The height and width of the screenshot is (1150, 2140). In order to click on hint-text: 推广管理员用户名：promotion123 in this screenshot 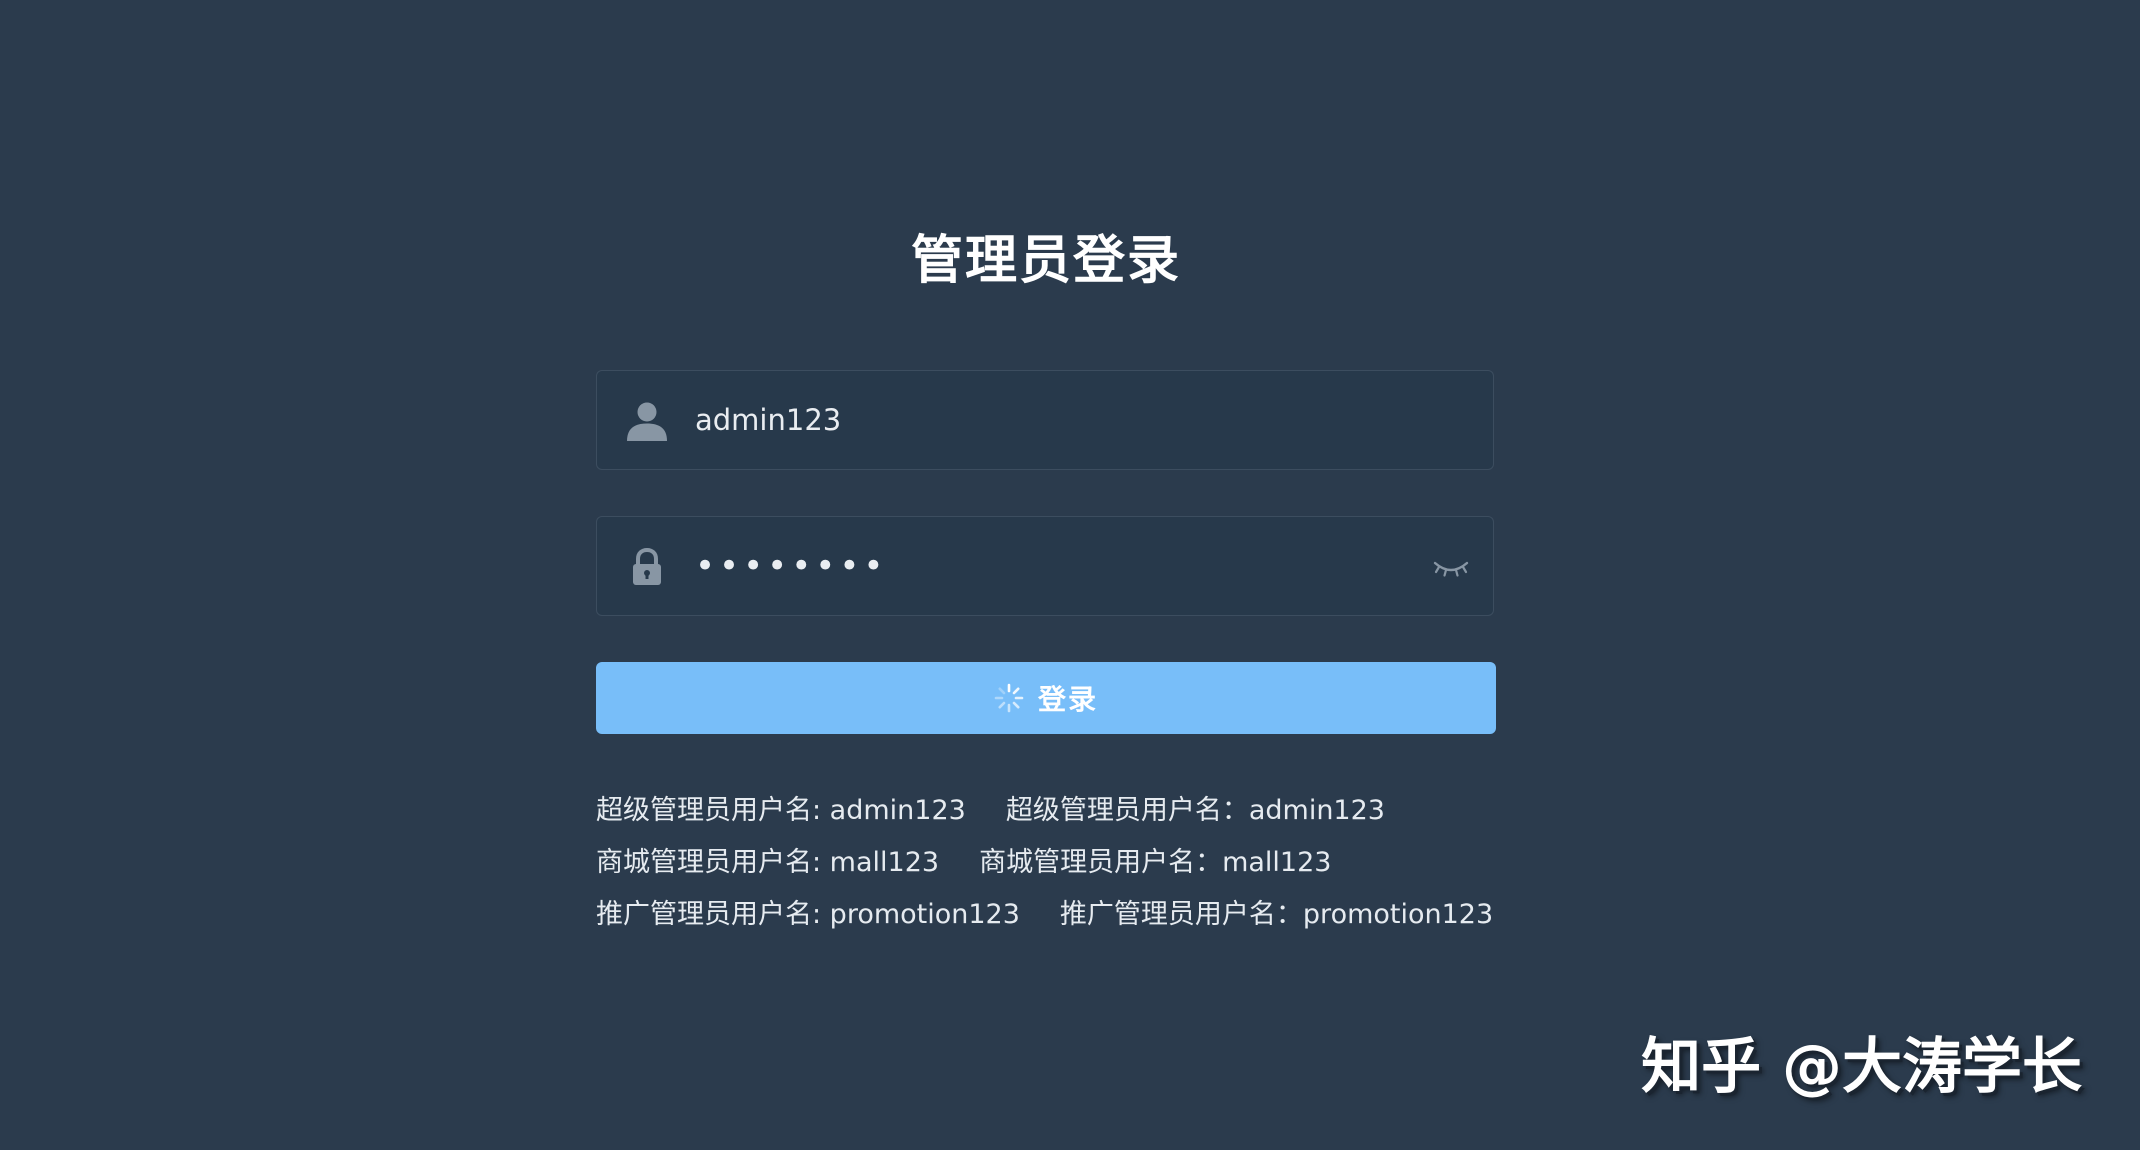, I will do `click(1276, 914)`.